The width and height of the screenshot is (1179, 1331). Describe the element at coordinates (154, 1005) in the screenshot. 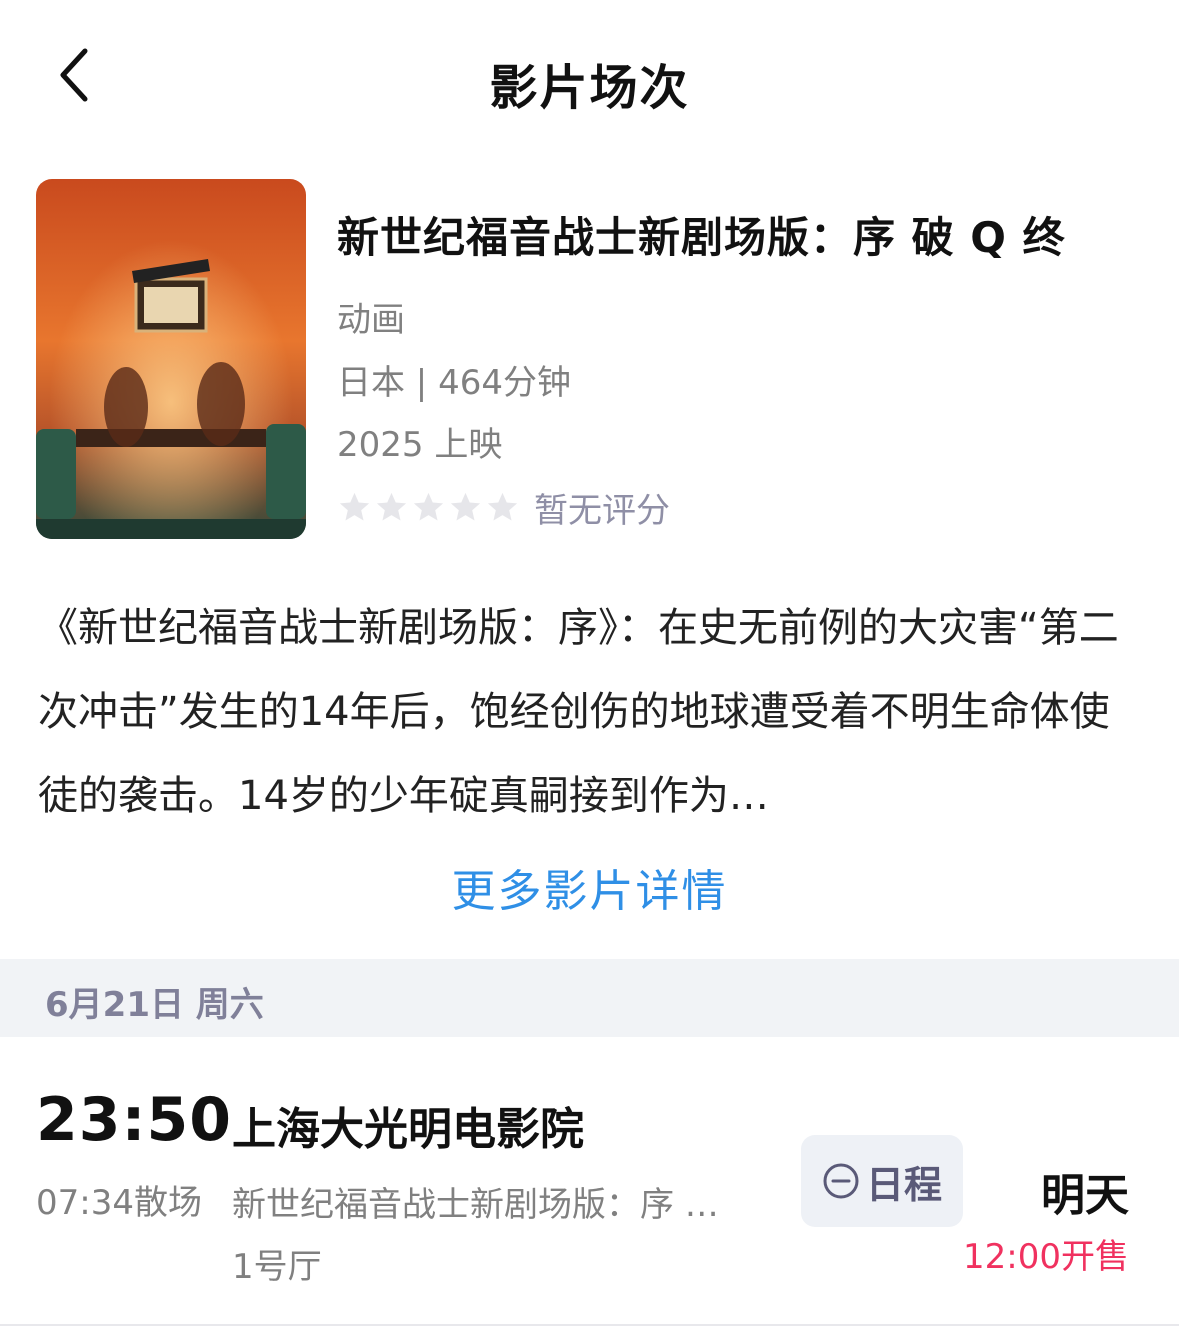

I see `date-label: 6月21日 周六` at that location.